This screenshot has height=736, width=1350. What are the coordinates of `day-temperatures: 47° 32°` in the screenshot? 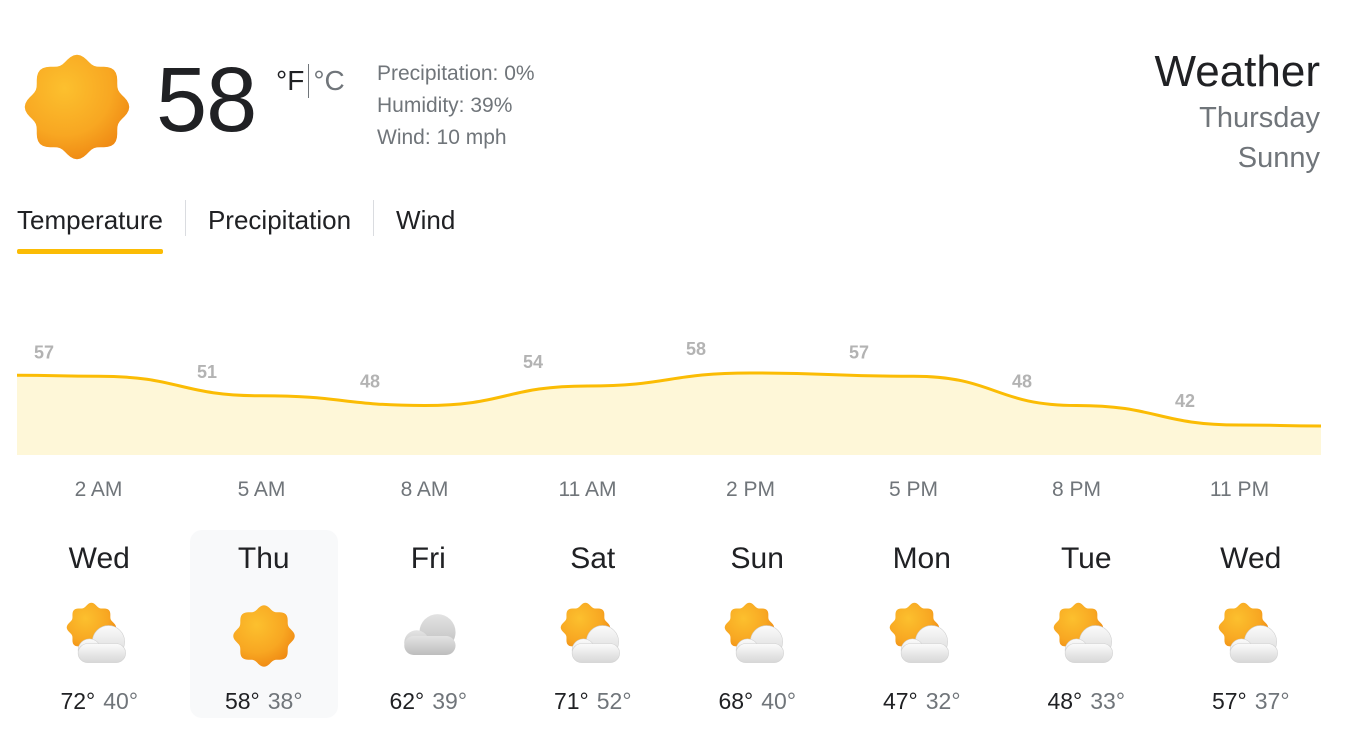 It's located at (922, 701).